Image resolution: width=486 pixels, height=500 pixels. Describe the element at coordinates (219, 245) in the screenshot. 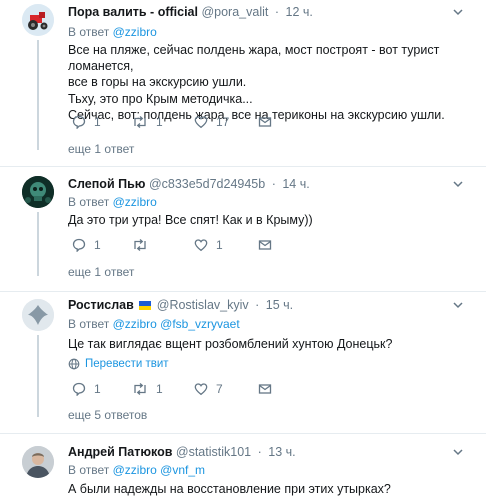

I see `like-count: 1` at that location.